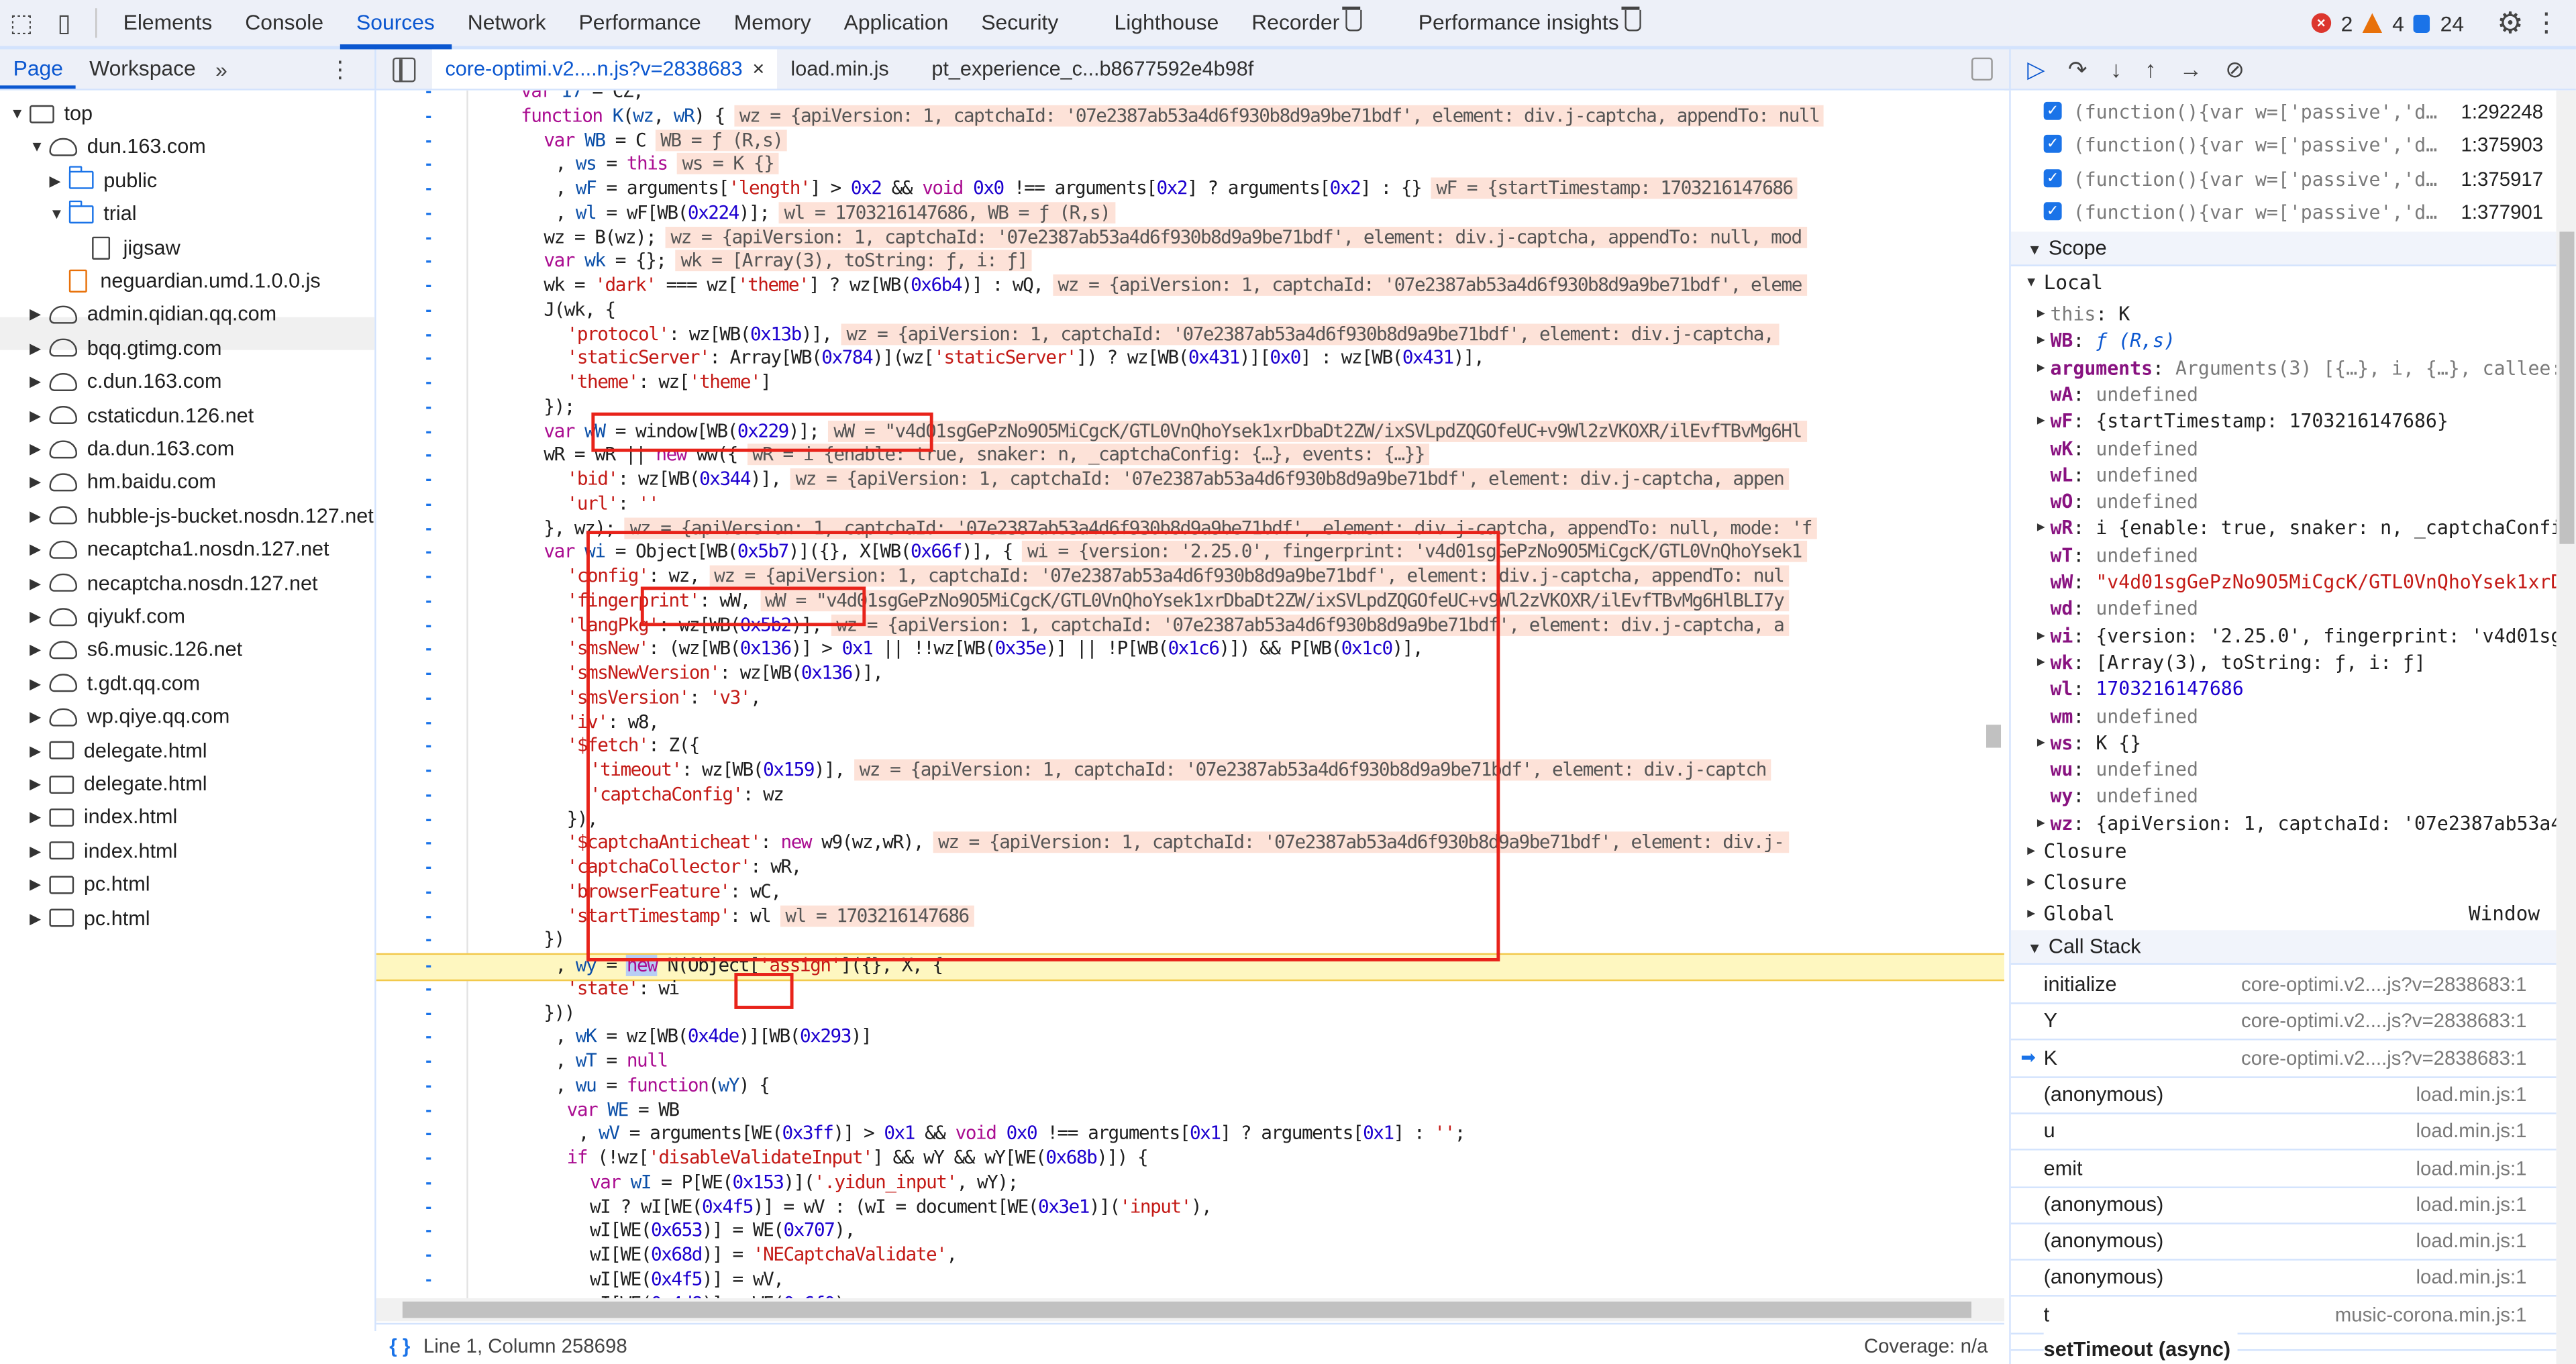  I want to click on warning-icon, so click(2373, 23).